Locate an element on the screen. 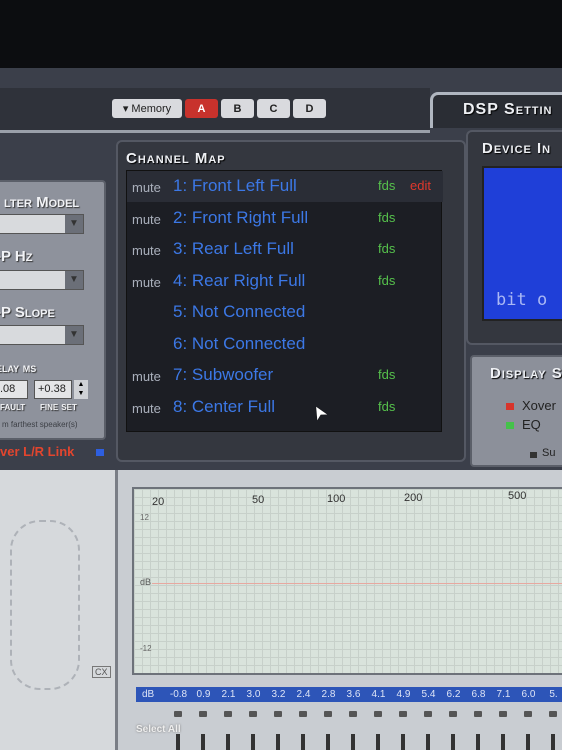 This screenshot has height=750, width=562. channel-name: 1: Front Left Full is located at coordinates (235, 186).